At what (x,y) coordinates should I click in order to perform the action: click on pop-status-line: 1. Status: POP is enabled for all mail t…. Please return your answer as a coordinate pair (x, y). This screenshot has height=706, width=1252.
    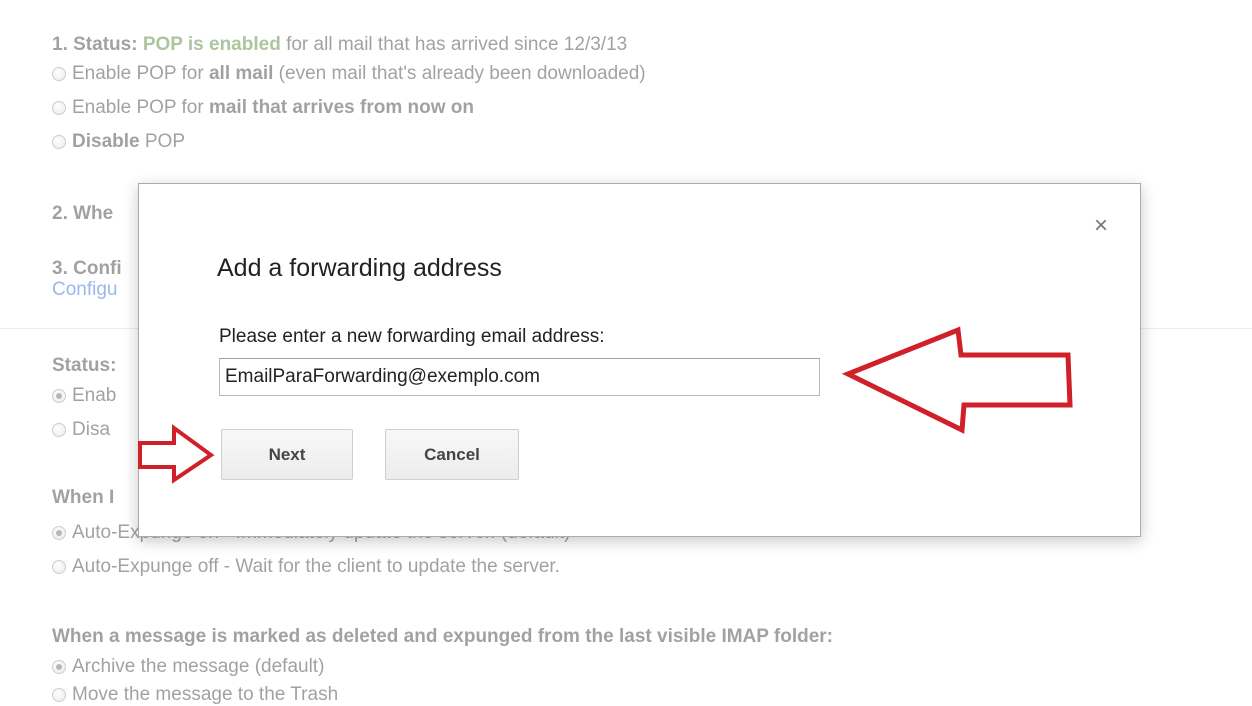
    Looking at the image, I should click on (339, 45).